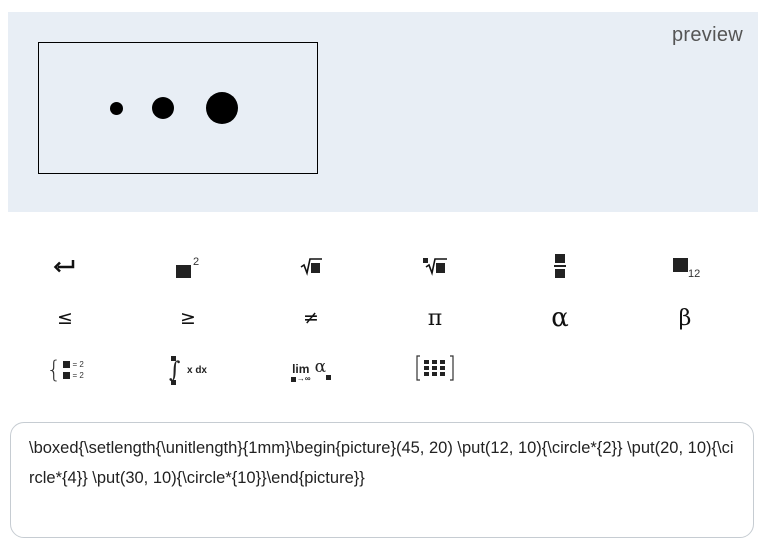  I want to click on subscript-icon: 12, so click(685, 268).